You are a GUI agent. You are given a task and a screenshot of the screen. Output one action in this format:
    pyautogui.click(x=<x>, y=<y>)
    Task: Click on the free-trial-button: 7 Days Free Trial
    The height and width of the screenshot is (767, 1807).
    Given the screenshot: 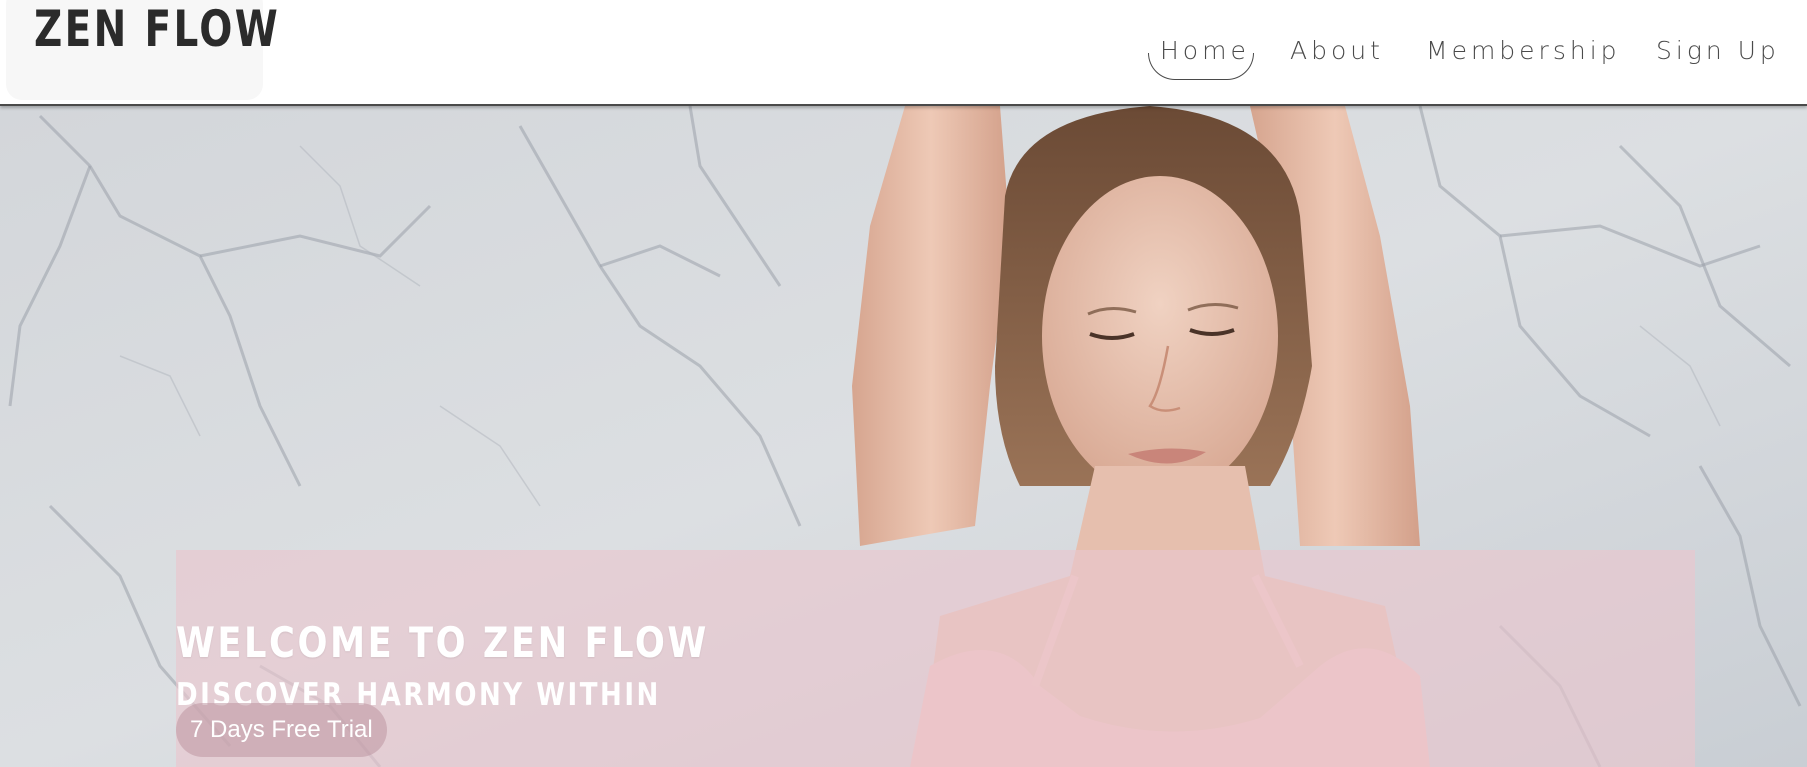 What is the action you would take?
    pyautogui.click(x=281, y=730)
    